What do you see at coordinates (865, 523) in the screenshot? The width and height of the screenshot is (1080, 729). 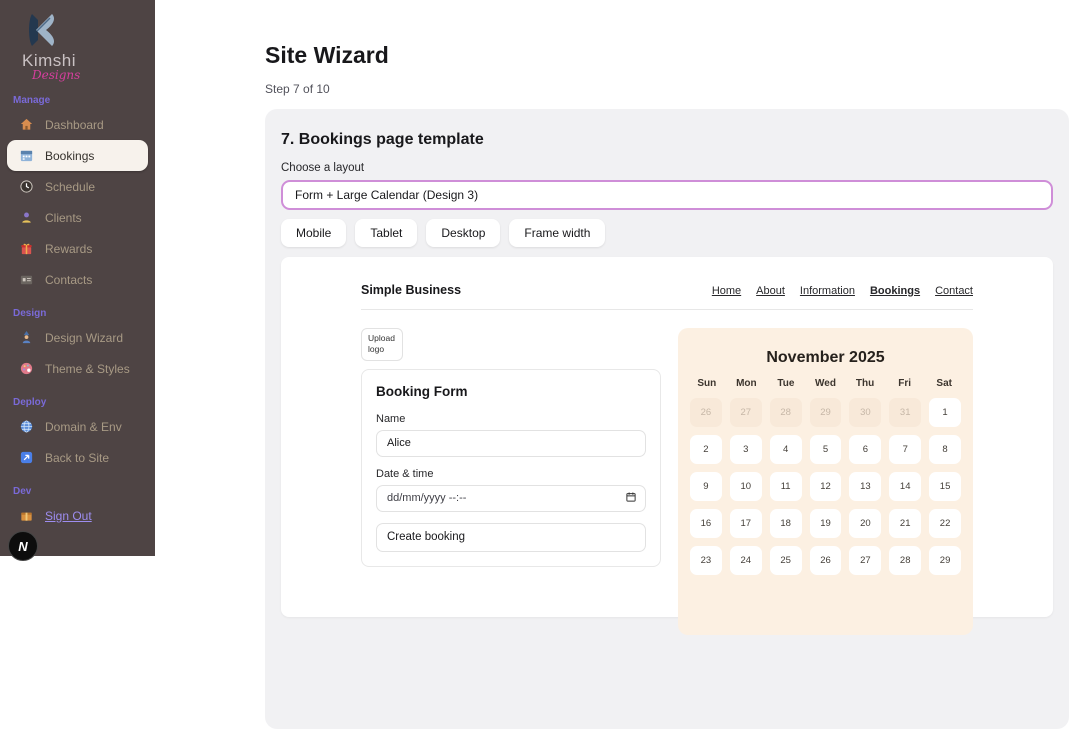 I see `calendar-day: 20` at bounding box center [865, 523].